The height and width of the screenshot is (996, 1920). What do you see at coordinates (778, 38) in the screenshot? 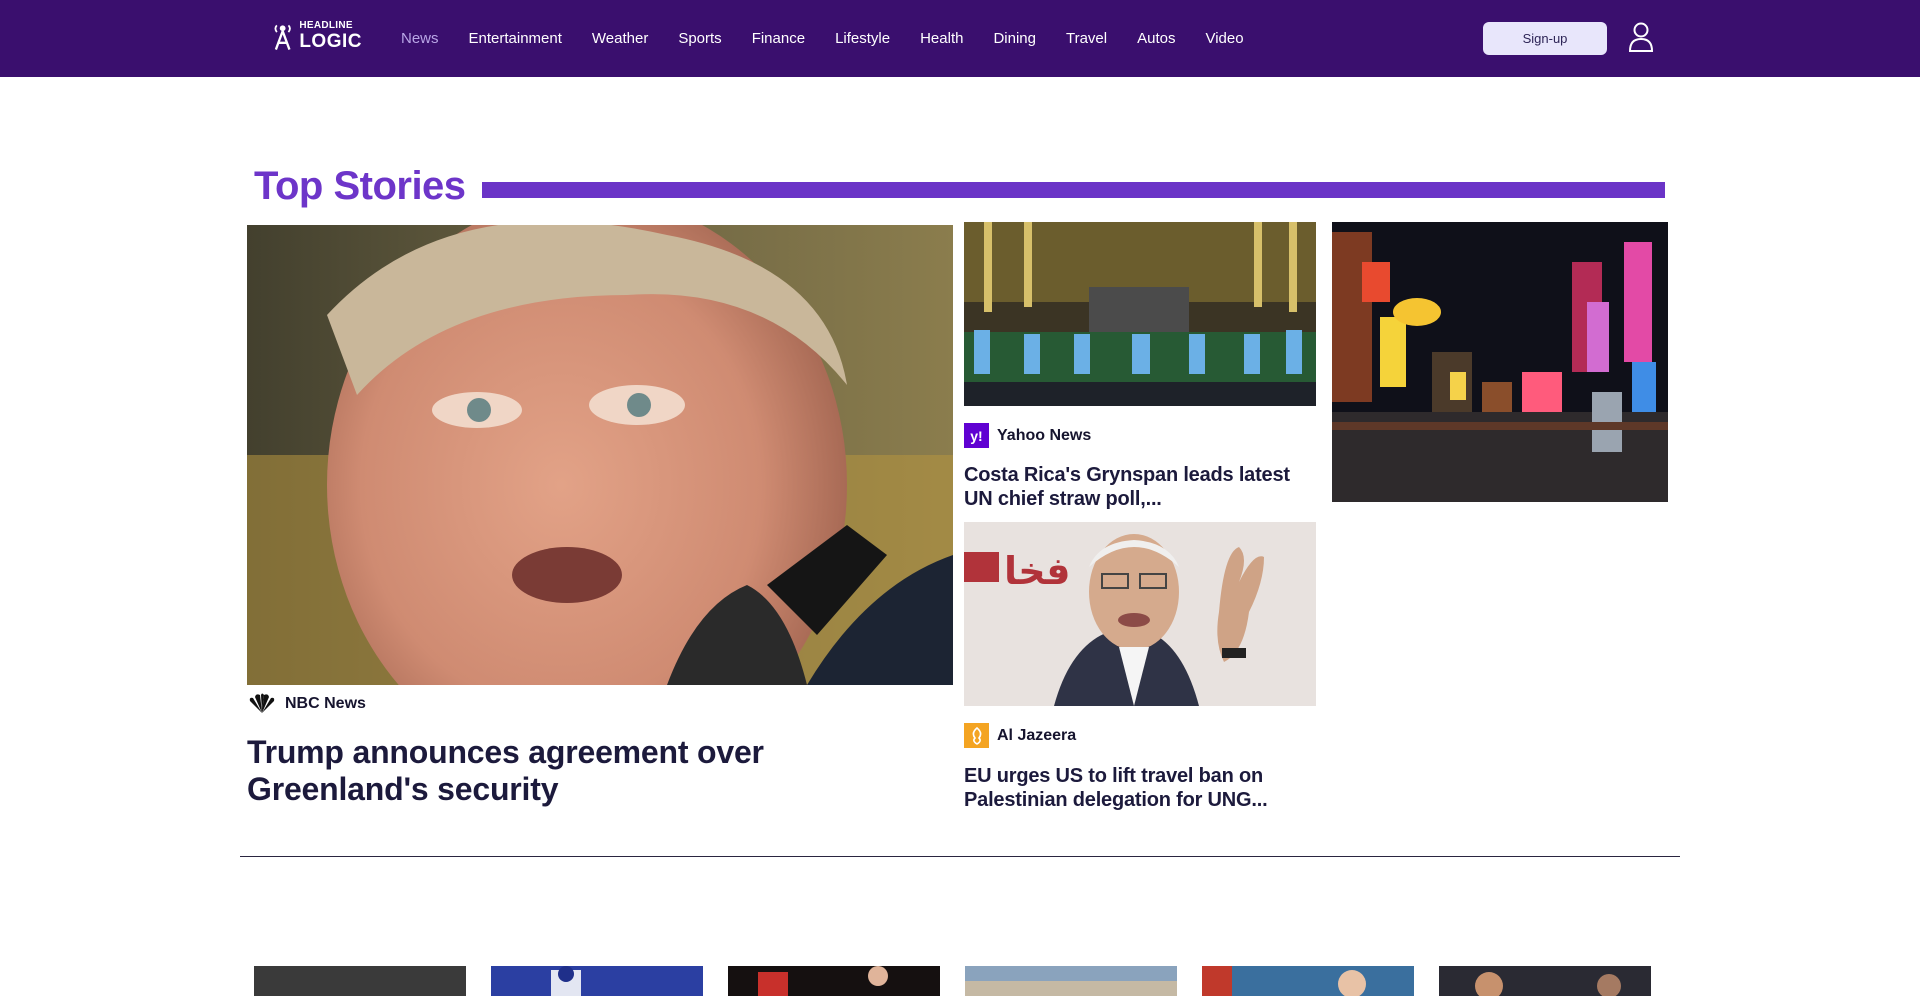
I see `nav-item-finance: Finance` at bounding box center [778, 38].